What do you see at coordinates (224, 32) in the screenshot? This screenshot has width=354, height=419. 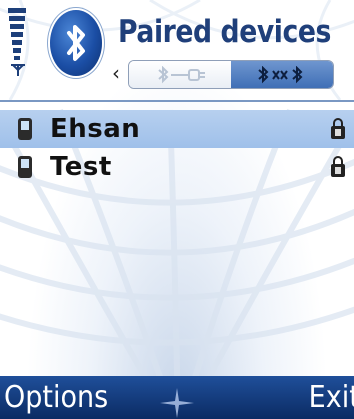 I see `page-title: Paired devices` at bounding box center [224, 32].